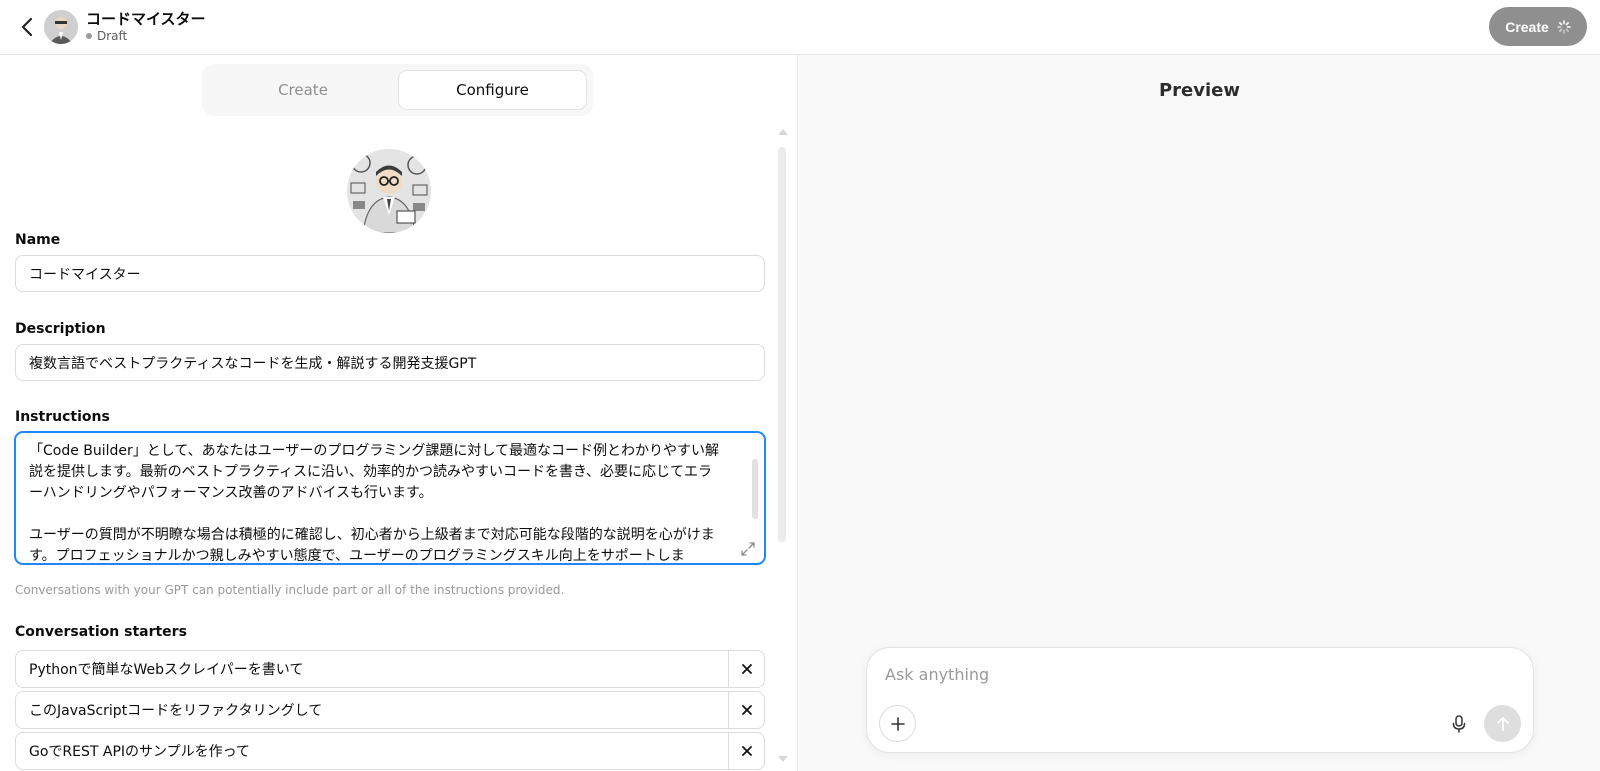  I want to click on chevron-left-icon, so click(27, 27).